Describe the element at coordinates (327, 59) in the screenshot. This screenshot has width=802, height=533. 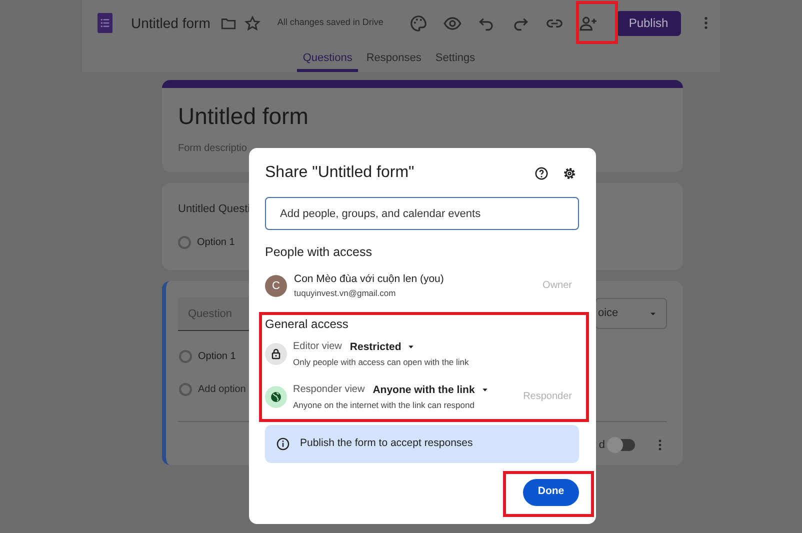
I see `tab: Questions` at that location.